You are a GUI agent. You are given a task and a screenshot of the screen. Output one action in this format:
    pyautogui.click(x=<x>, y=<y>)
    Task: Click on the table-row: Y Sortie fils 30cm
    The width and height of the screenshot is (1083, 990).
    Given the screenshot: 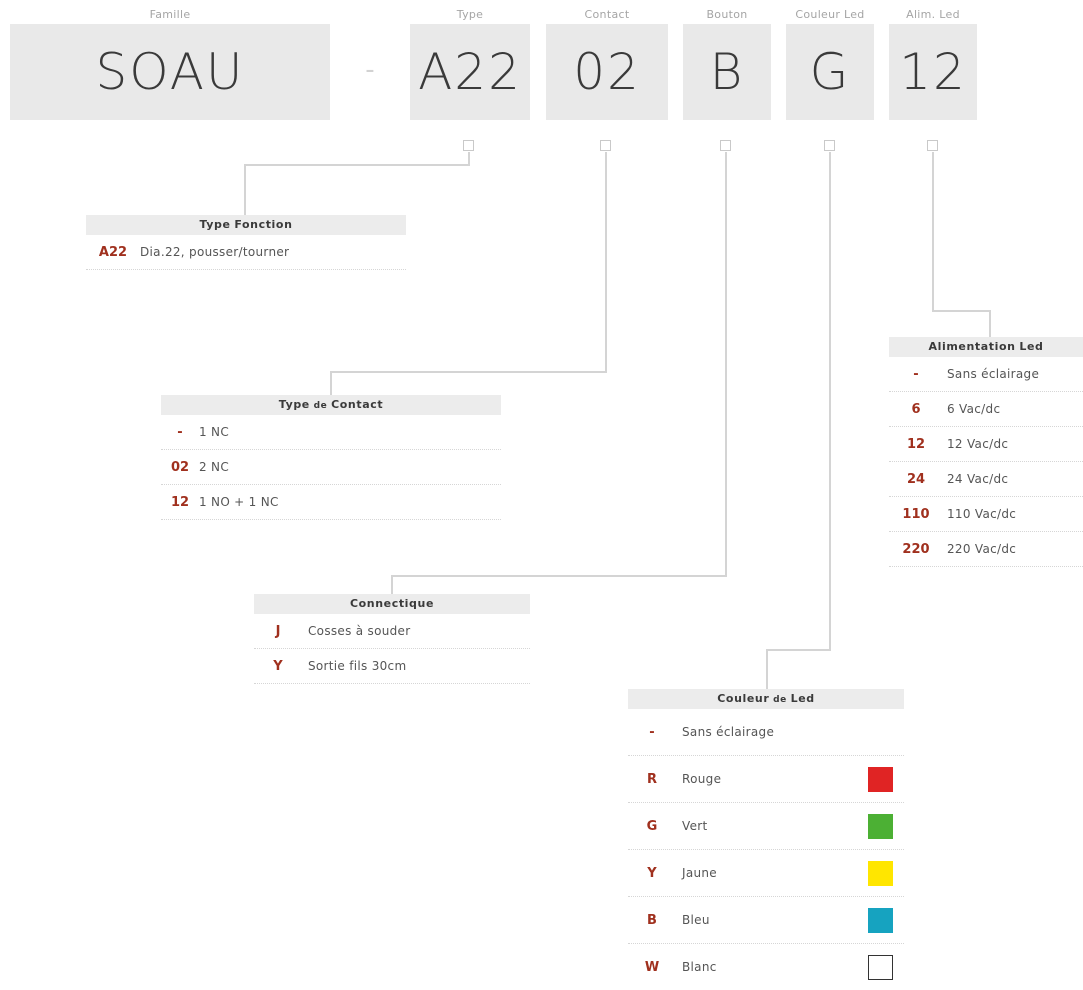 What is the action you would take?
    pyautogui.click(x=392, y=666)
    